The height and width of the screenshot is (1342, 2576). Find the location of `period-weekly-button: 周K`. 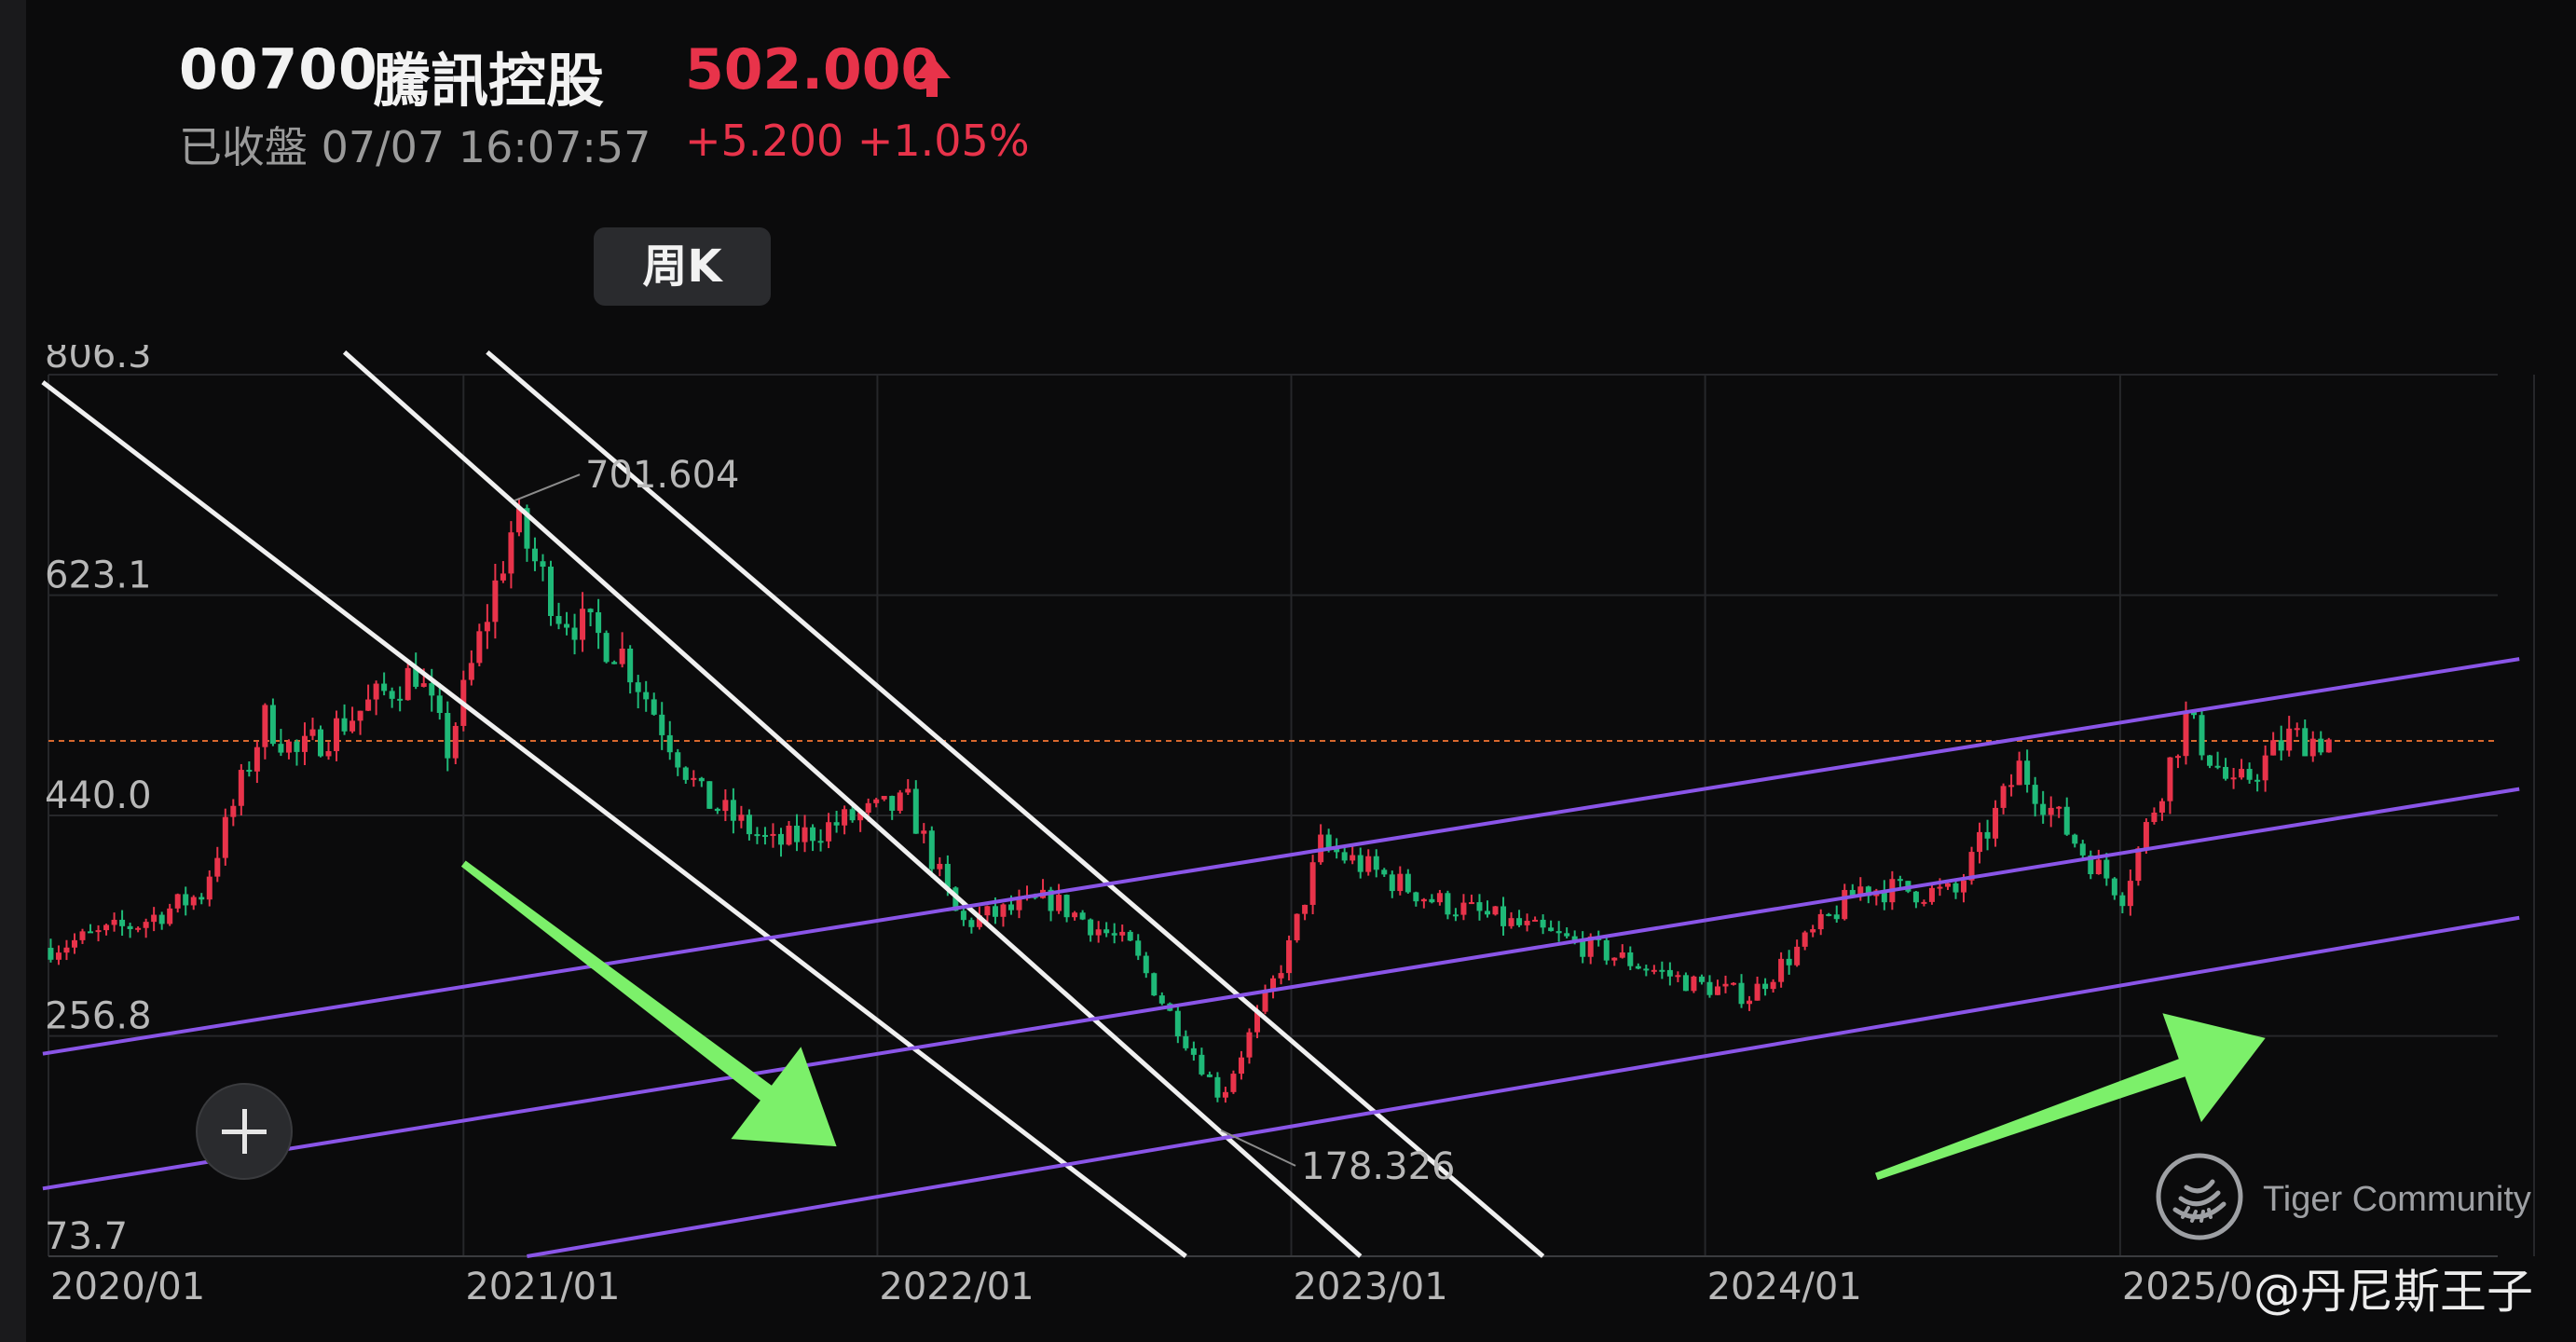

period-weekly-button: 周K is located at coordinates (682, 266).